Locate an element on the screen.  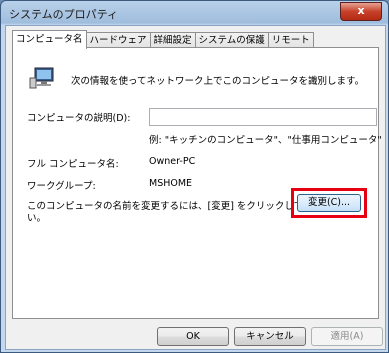
workgroup-label: ワークグループ: is located at coordinates (61, 186).